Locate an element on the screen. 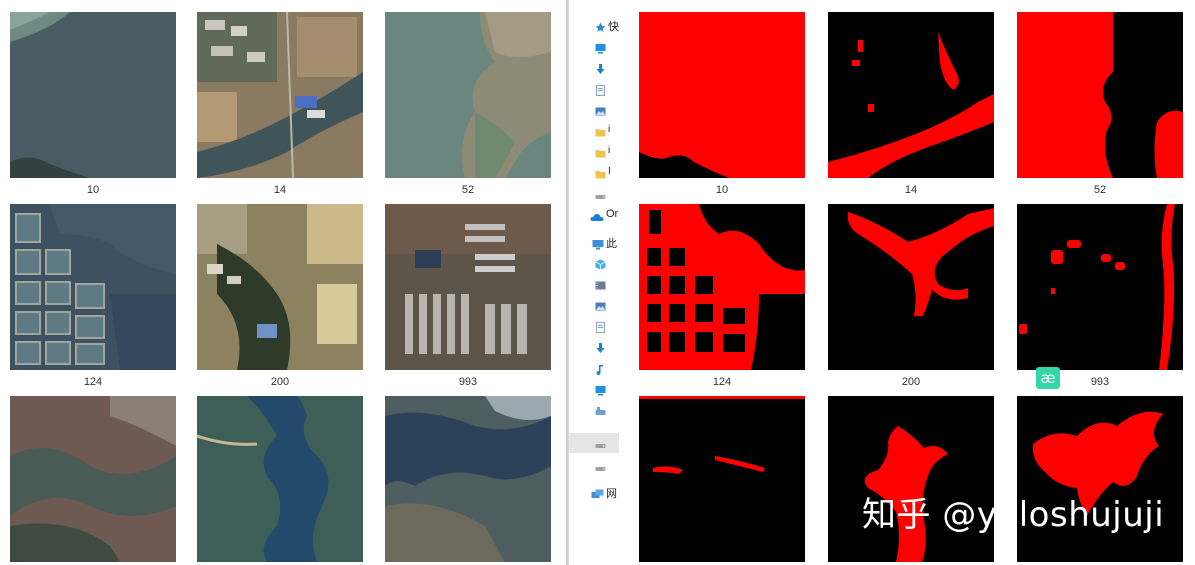  nav-item-3d-objects is located at coordinates (594, 263).